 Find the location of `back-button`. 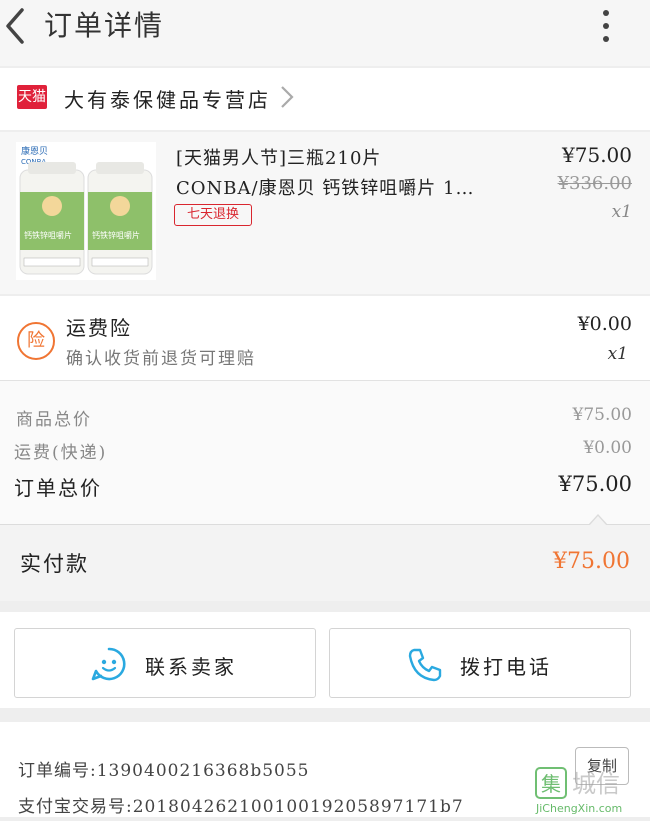

back-button is located at coordinates (17, 26).